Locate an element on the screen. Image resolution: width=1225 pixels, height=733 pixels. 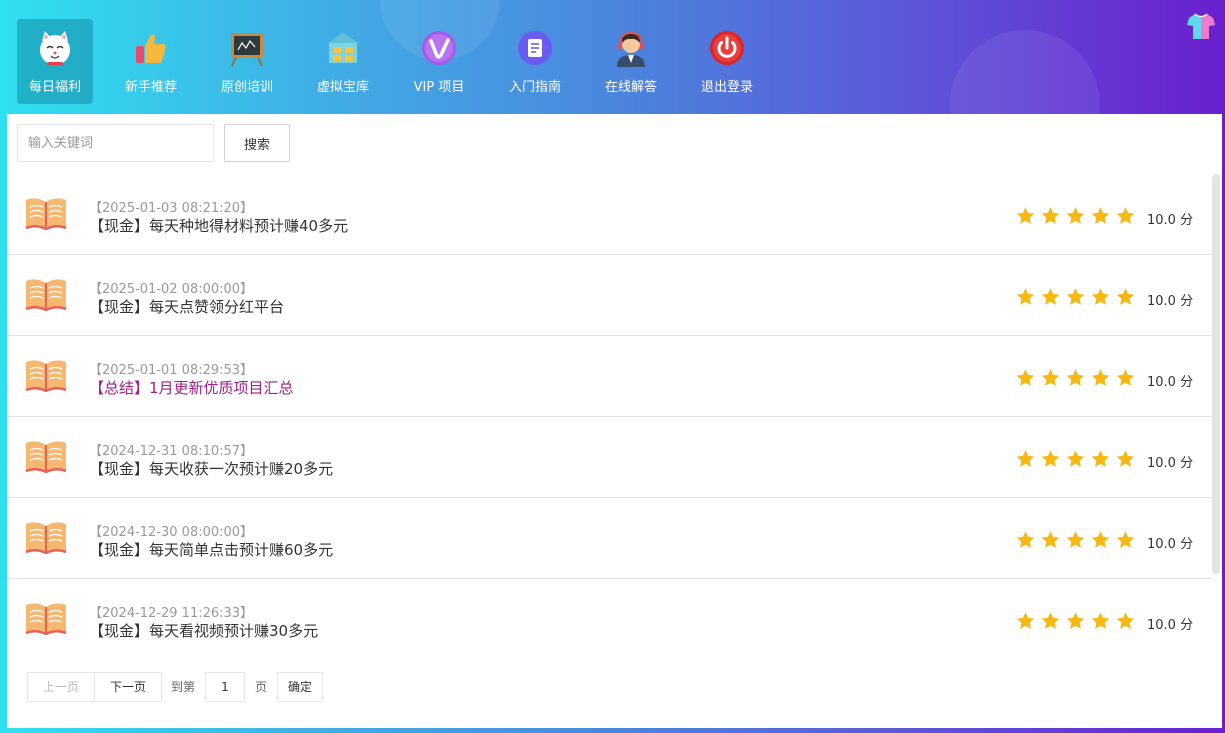
item-title: 【现金】每天点赞领分红平台 is located at coordinates (186, 306).